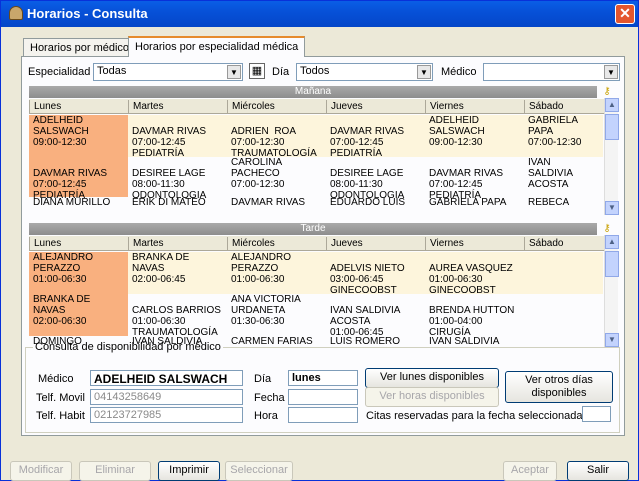  Describe the element at coordinates (432, 378) in the screenshot. I see `ver-lunes-button: Ver lunes disponibles` at that location.